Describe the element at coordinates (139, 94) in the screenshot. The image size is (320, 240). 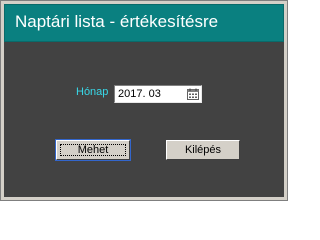
I see `month-value: 2017. 03` at that location.